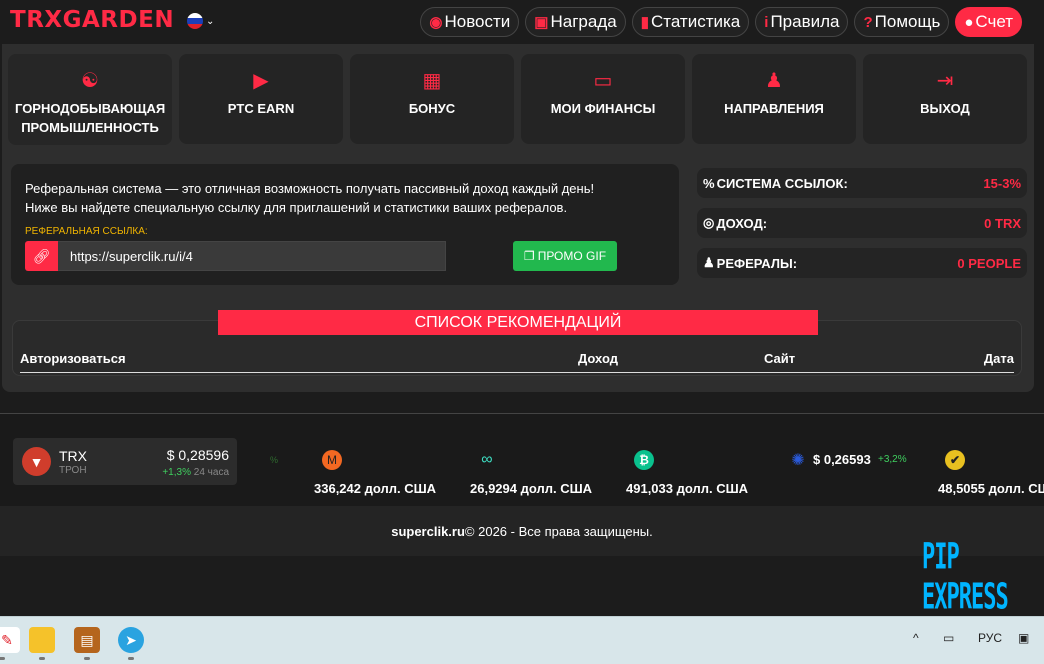 This screenshot has width=1044, height=664. Describe the element at coordinates (1002, 183) in the screenshot. I see `stat-value: 15-3%` at that location.